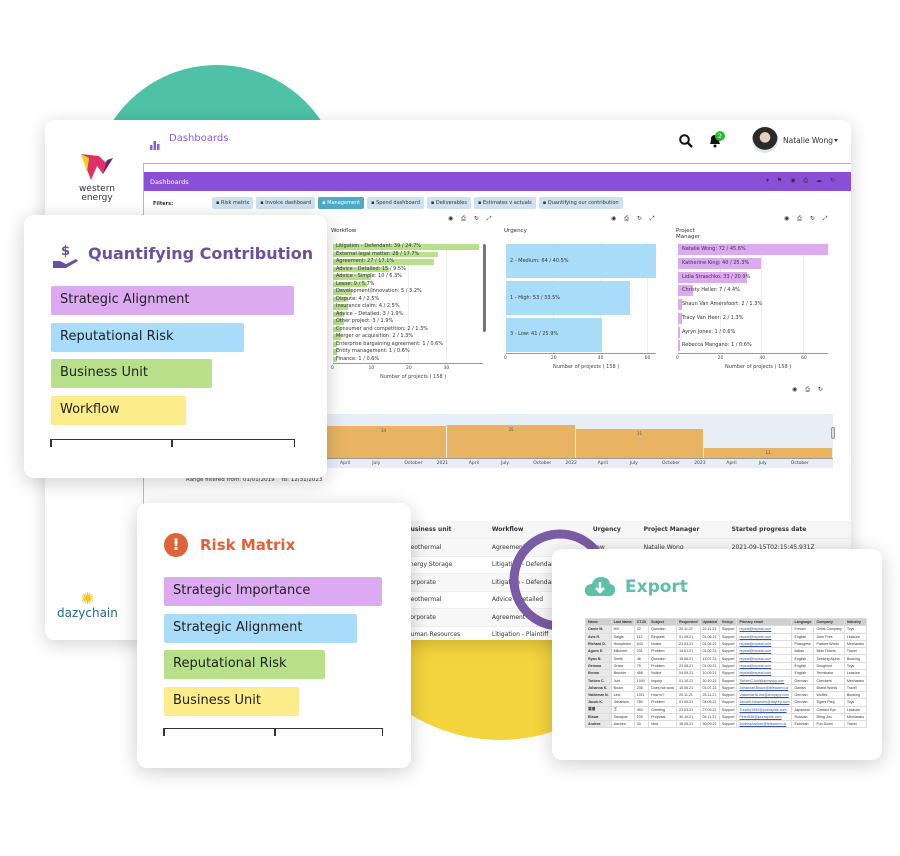 The width and height of the screenshot is (900, 856). What do you see at coordinates (233, 203) in the screenshot?
I see `filter-chip-risk-matrix: ▪ Risk matrix` at bounding box center [233, 203].